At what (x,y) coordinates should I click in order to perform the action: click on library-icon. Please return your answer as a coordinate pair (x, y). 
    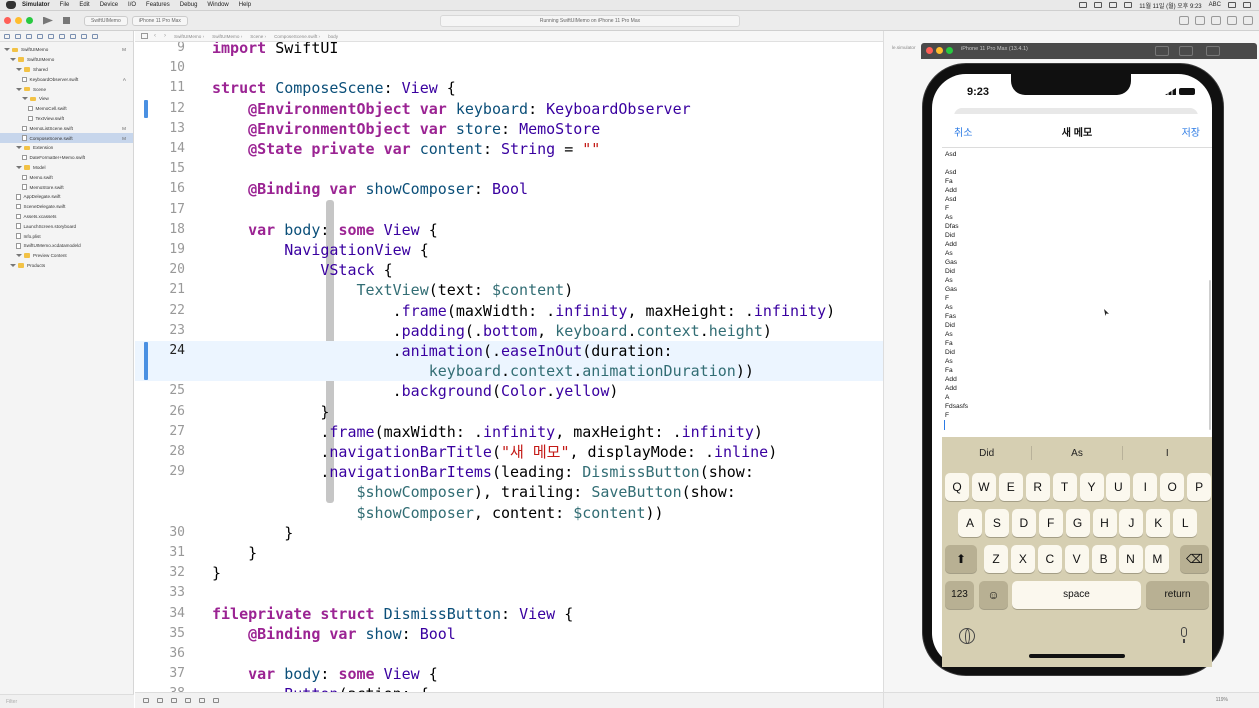
    Looking at the image, I should click on (1184, 20).